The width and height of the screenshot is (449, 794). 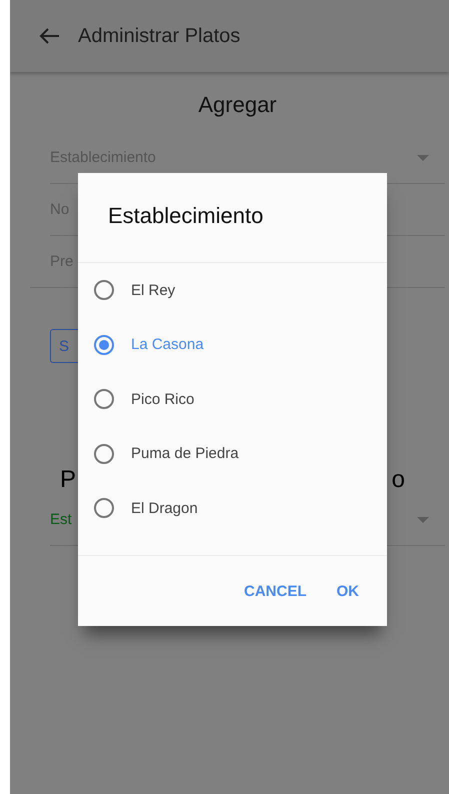 What do you see at coordinates (68, 480) in the screenshot?
I see `heading-fragment: P` at bounding box center [68, 480].